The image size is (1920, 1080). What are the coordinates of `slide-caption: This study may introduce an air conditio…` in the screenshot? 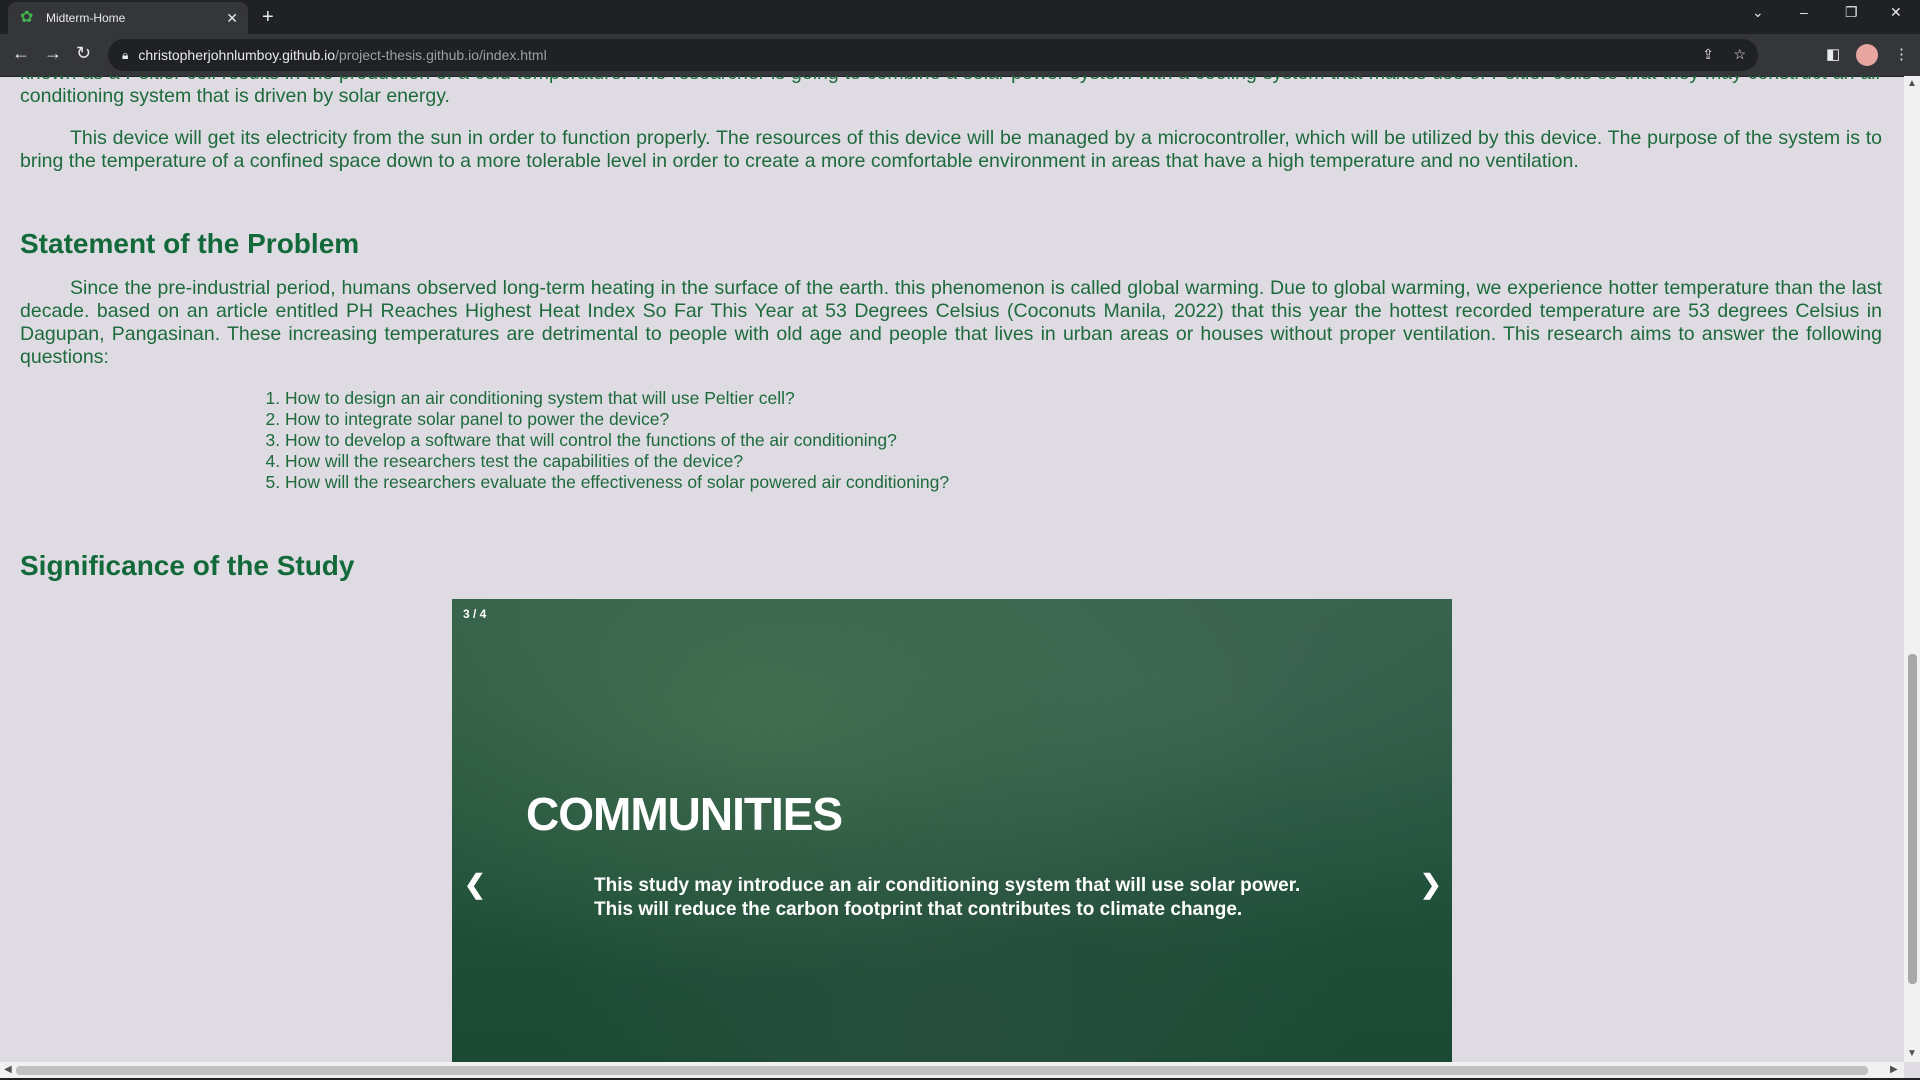 It's located at (964, 898).